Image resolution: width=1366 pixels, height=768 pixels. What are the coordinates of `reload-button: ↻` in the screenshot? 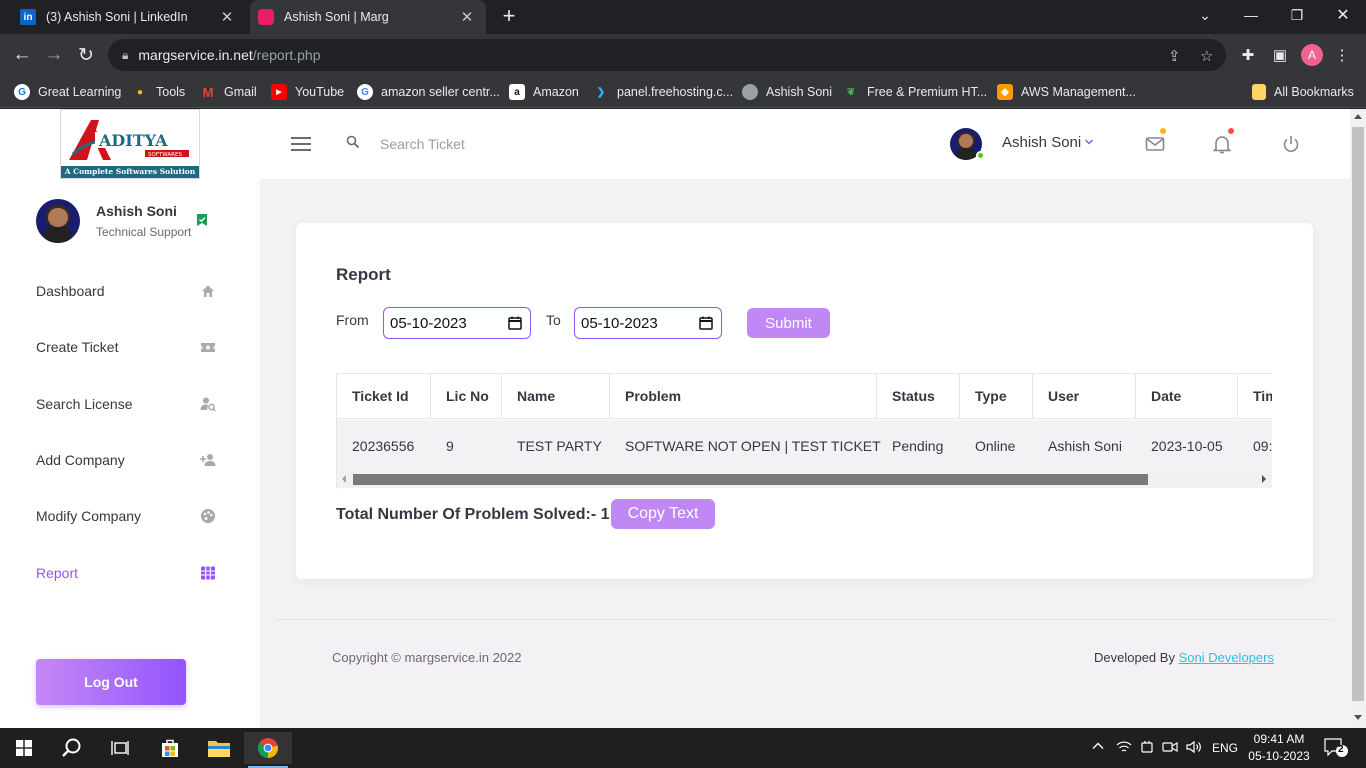 It's located at (86, 55).